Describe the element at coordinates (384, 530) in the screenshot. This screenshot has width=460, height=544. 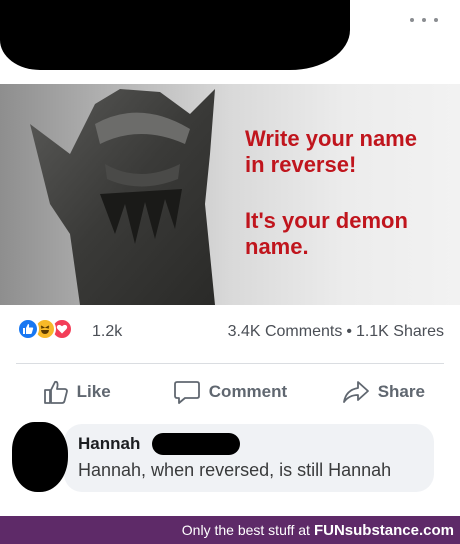
I see `footer-brand: FUNsubstance.com` at that location.